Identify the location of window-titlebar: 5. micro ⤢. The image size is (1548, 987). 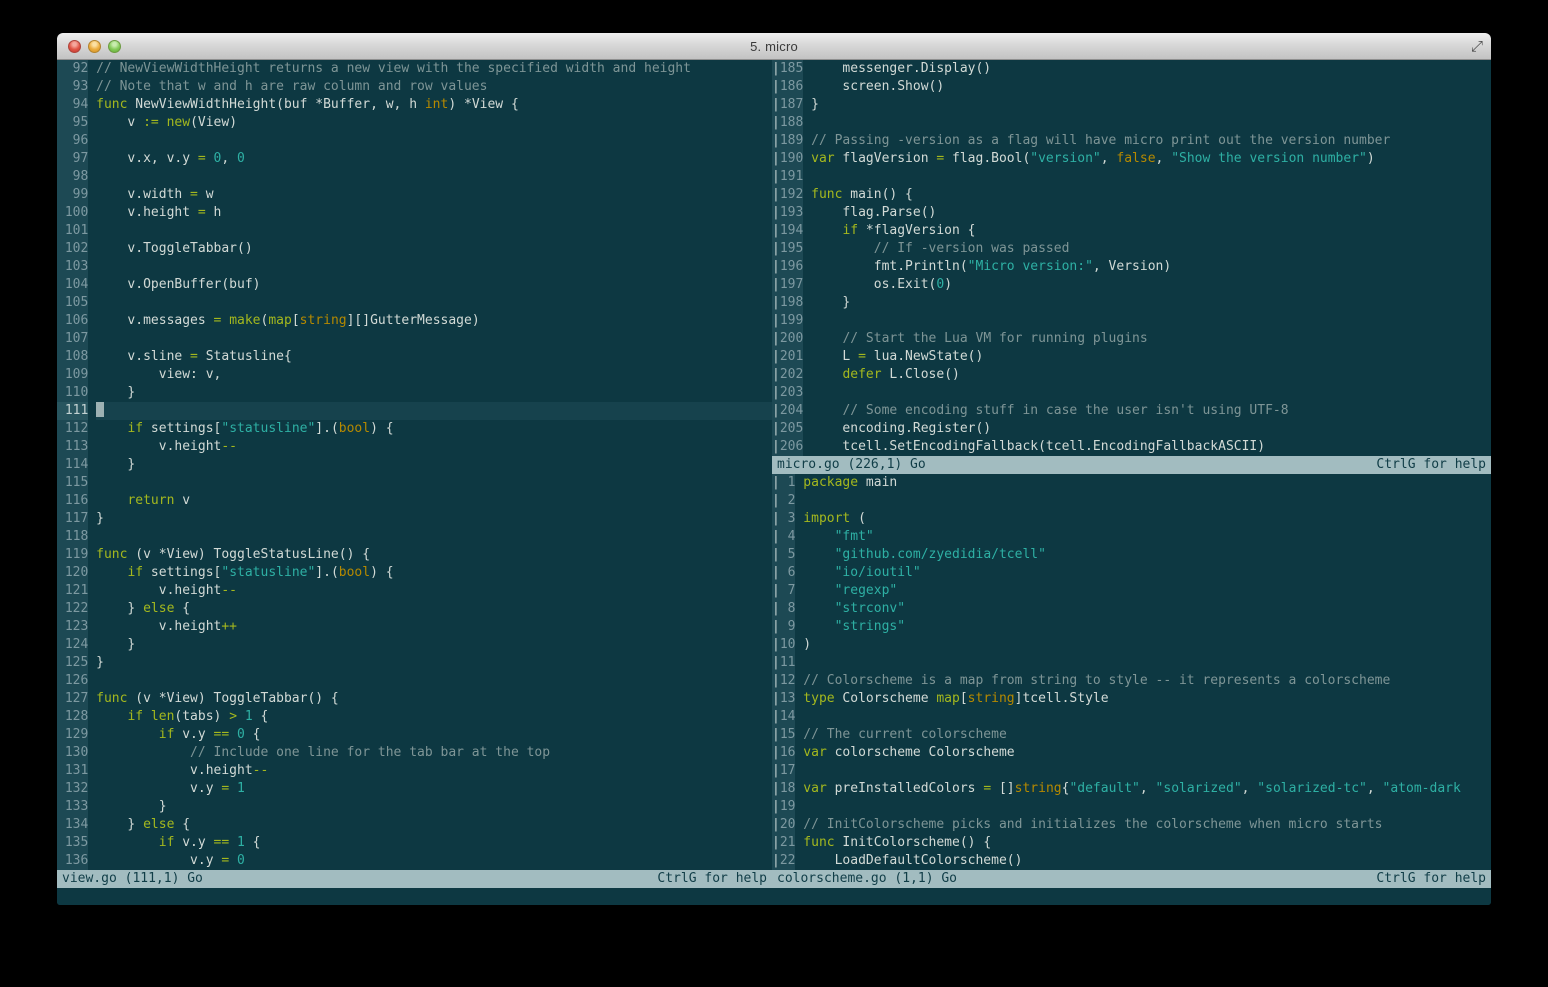
(774, 46).